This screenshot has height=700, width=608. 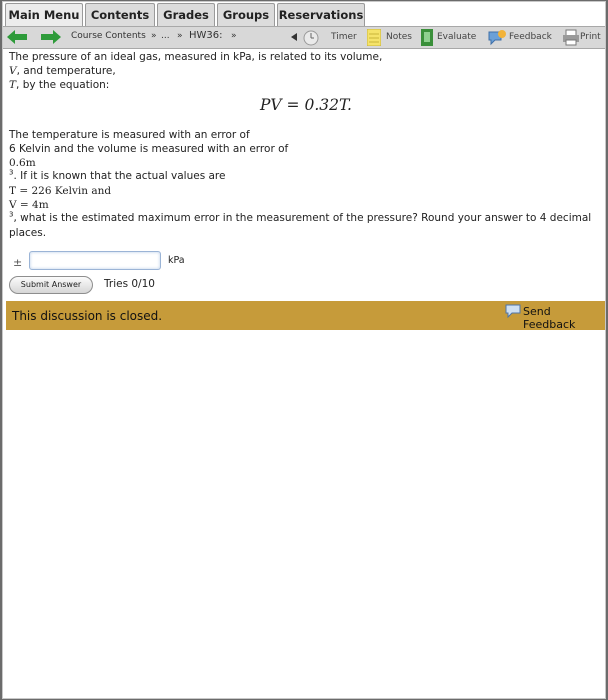 I want to click on answer-input, so click(x=95, y=260).